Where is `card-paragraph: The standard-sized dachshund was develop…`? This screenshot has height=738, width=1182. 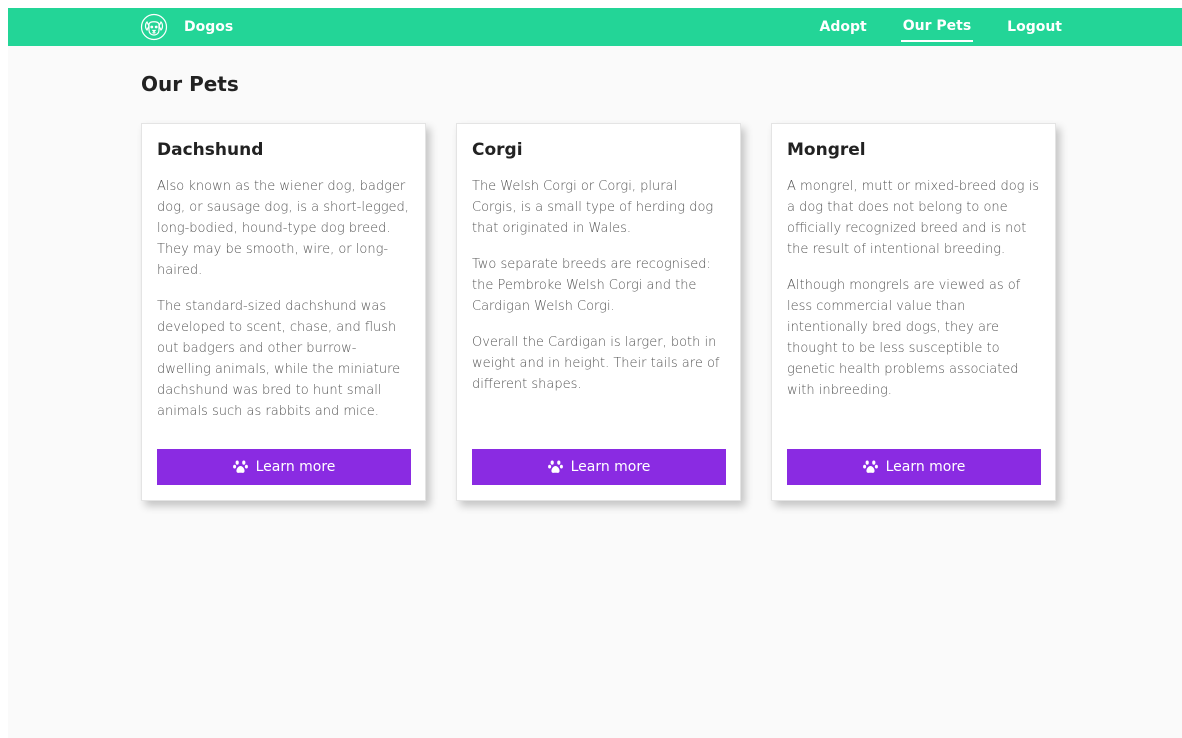
card-paragraph: The standard-sized dachshund was develop… is located at coordinates (279, 359).